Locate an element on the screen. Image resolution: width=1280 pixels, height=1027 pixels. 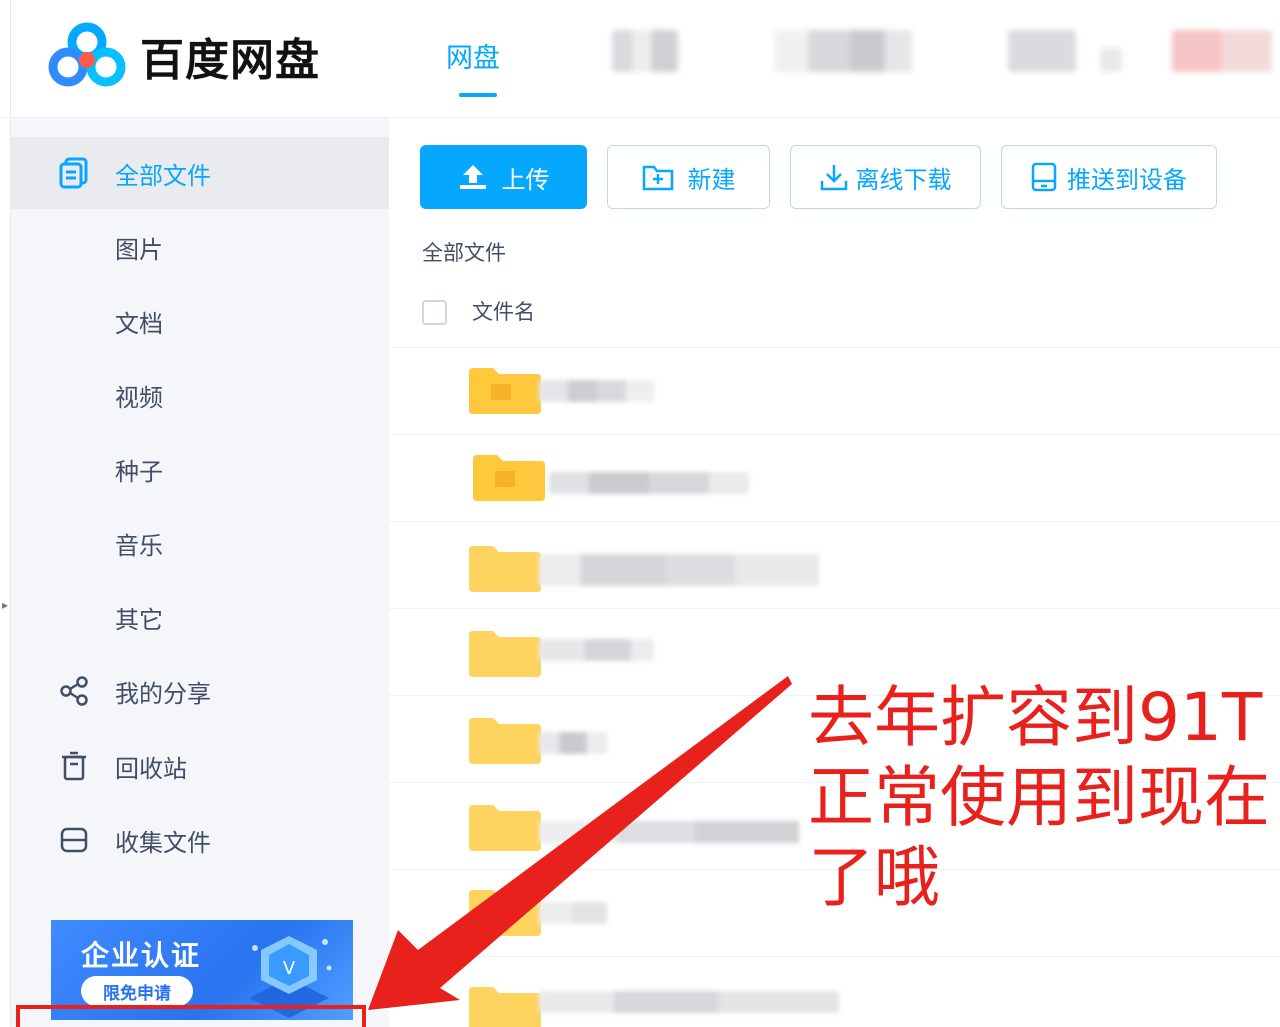
column-header-filename: 文件名 is located at coordinates (503, 311).